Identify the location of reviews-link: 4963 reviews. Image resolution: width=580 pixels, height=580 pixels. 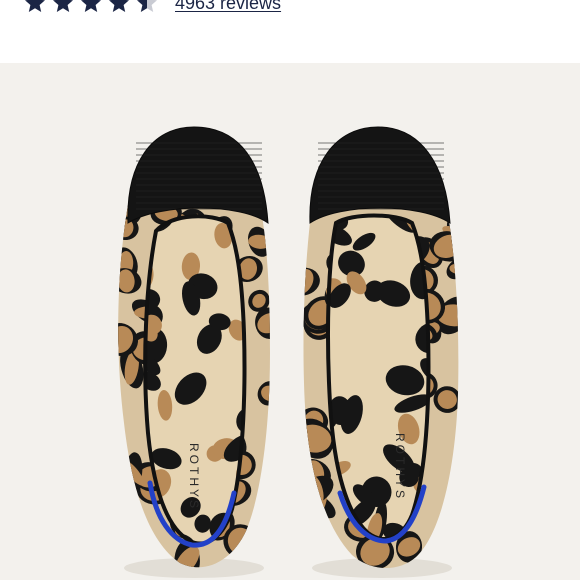
(228, 6).